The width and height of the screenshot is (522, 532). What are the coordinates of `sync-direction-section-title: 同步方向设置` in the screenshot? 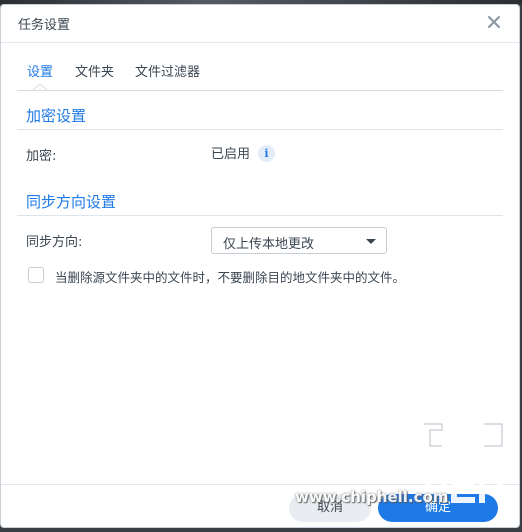 It's located at (71, 202).